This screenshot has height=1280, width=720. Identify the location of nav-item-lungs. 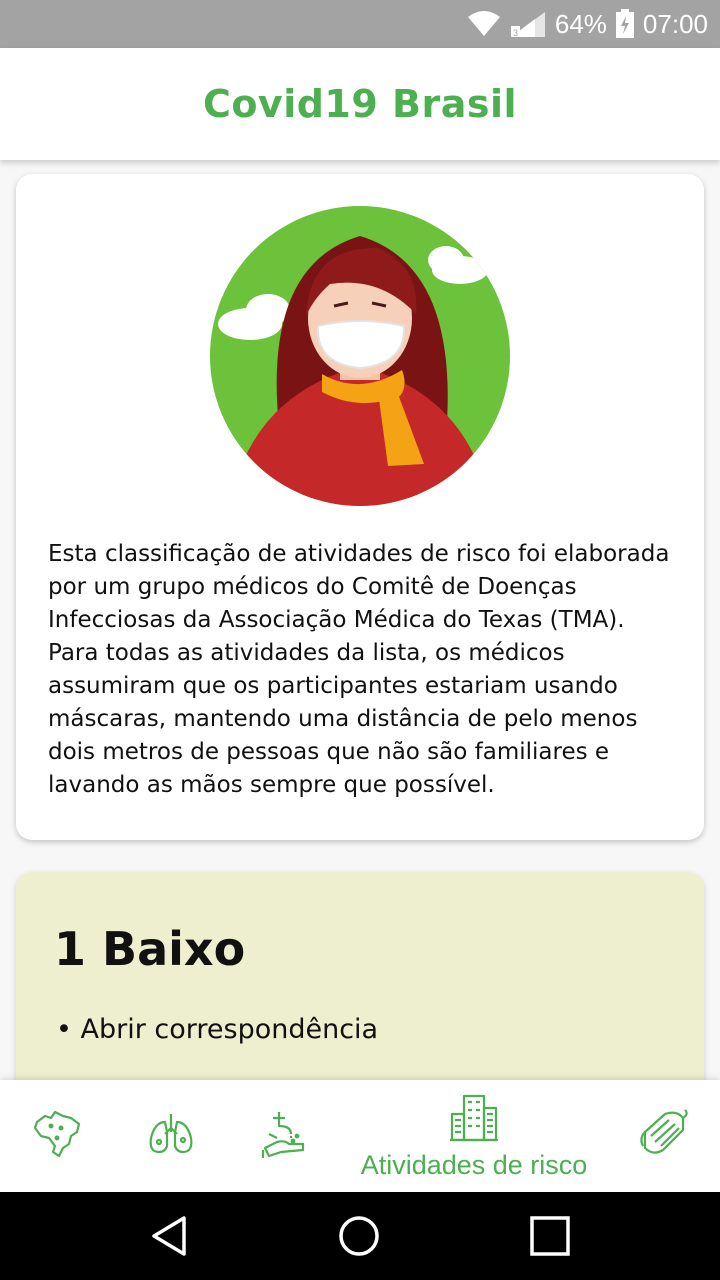
(171, 1136).